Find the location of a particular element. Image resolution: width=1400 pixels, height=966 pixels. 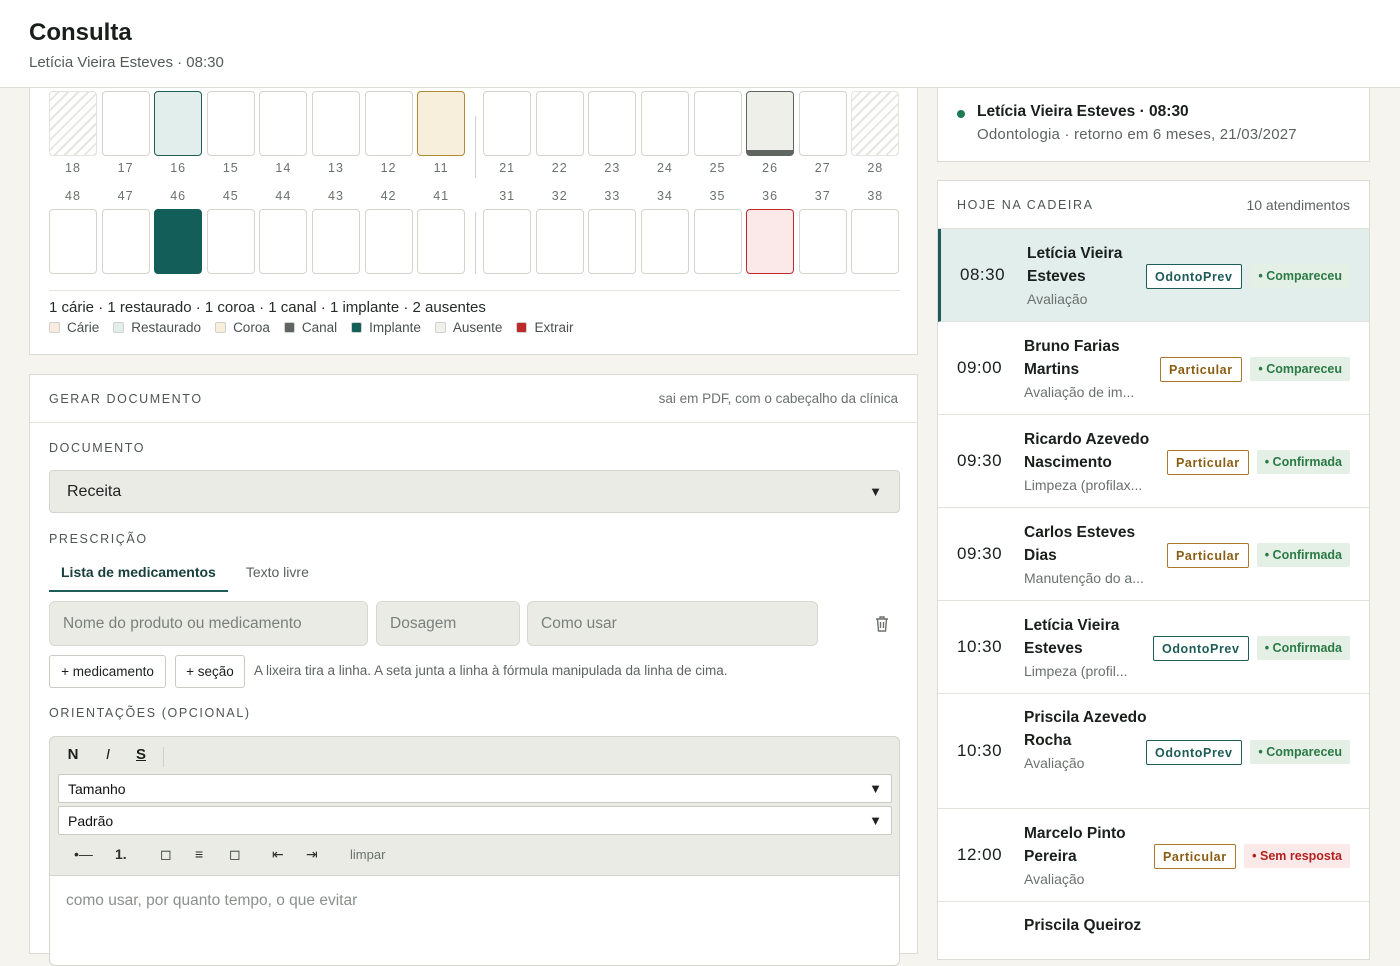

tooth-number: 16 is located at coordinates (178, 168).